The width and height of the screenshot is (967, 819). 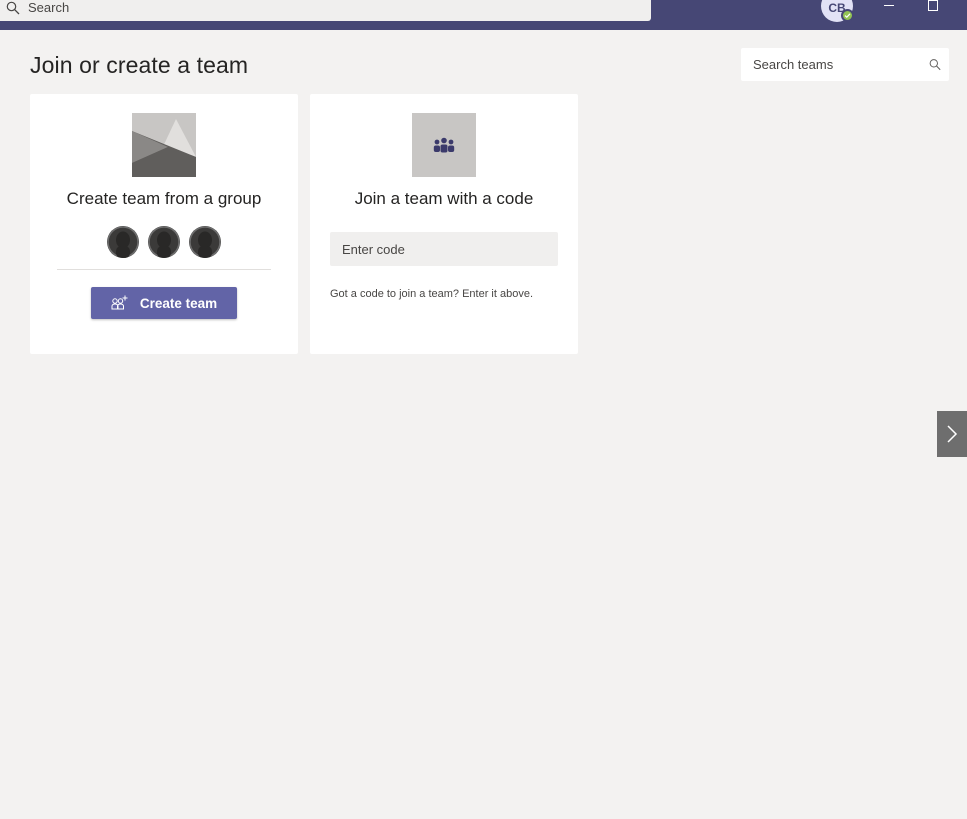 I want to click on minimize-icon, so click(x=889, y=5).